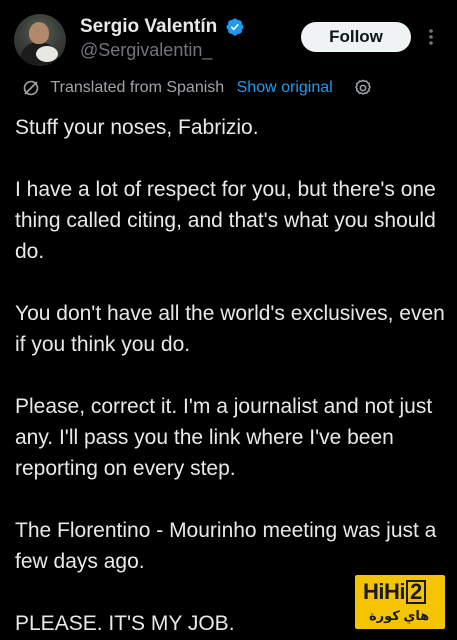 This screenshot has width=457, height=640. What do you see at coordinates (148, 27) in the screenshot?
I see `author-display-name: Sergio Valentín` at bounding box center [148, 27].